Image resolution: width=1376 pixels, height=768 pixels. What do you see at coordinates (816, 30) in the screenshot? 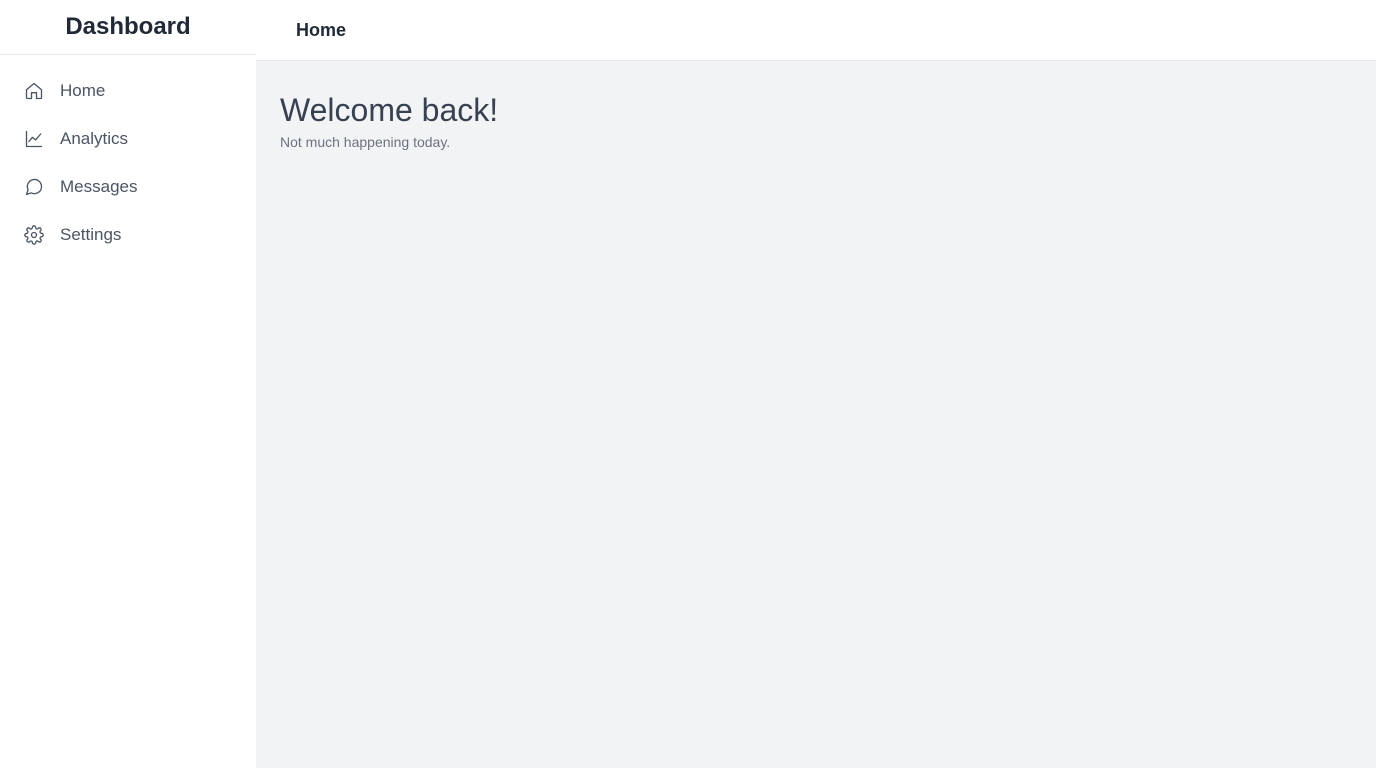
I see `top-bar: Home` at bounding box center [816, 30].